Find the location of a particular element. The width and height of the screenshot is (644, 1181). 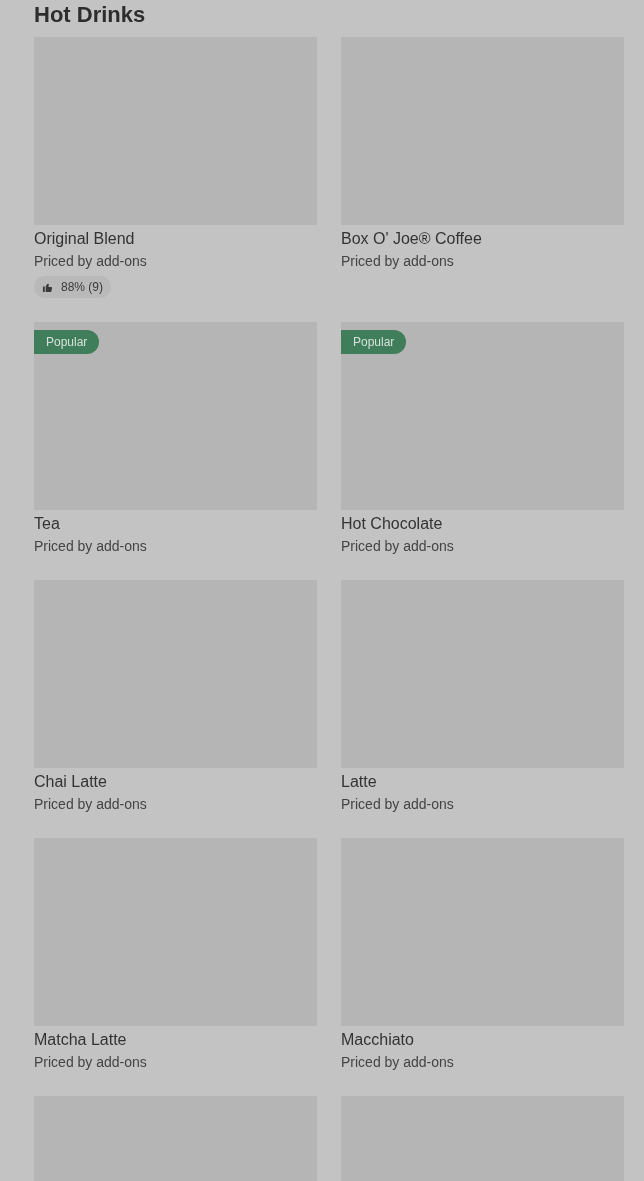

rating-text: 88% (9) is located at coordinates (82, 287).